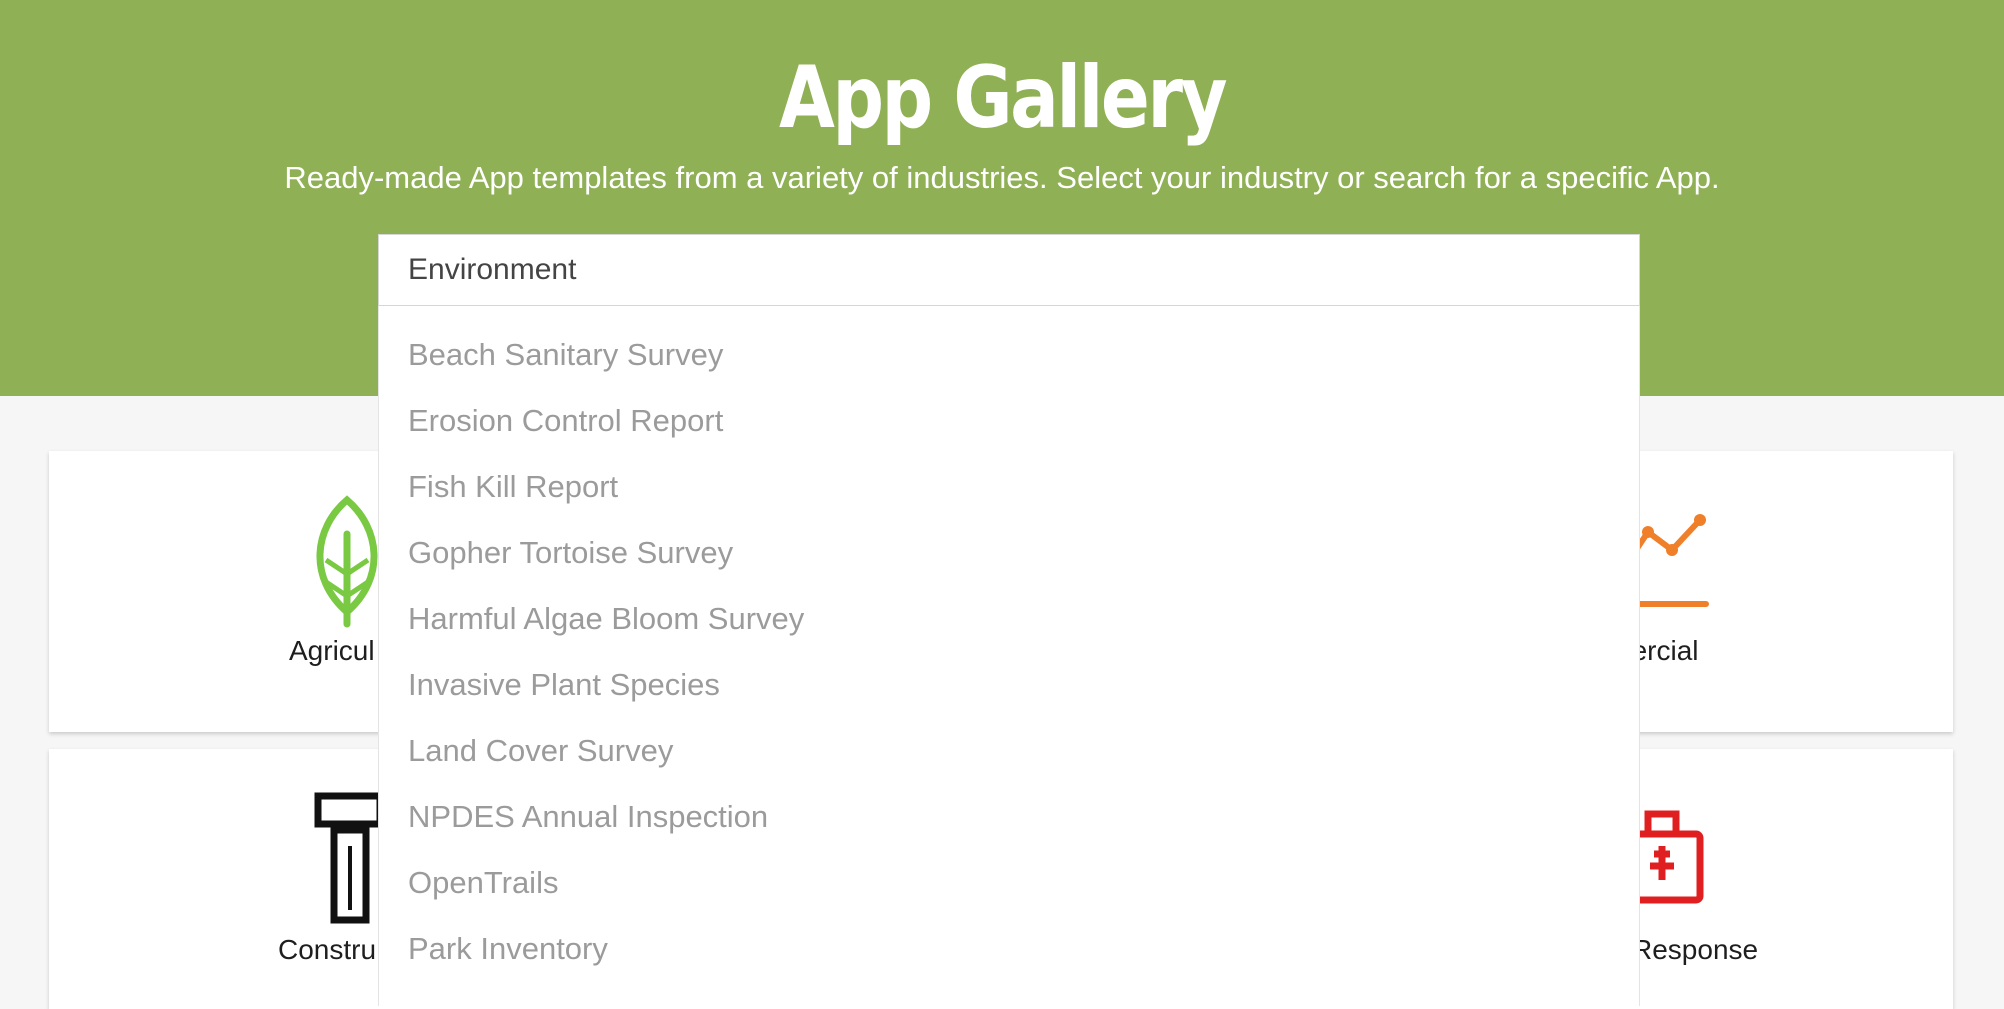 Image resolution: width=2004 pixels, height=1009 pixels. What do you see at coordinates (1009, 489) in the screenshot?
I see `dropdown-option-fish-kill-report: Fish Kill Report` at bounding box center [1009, 489].